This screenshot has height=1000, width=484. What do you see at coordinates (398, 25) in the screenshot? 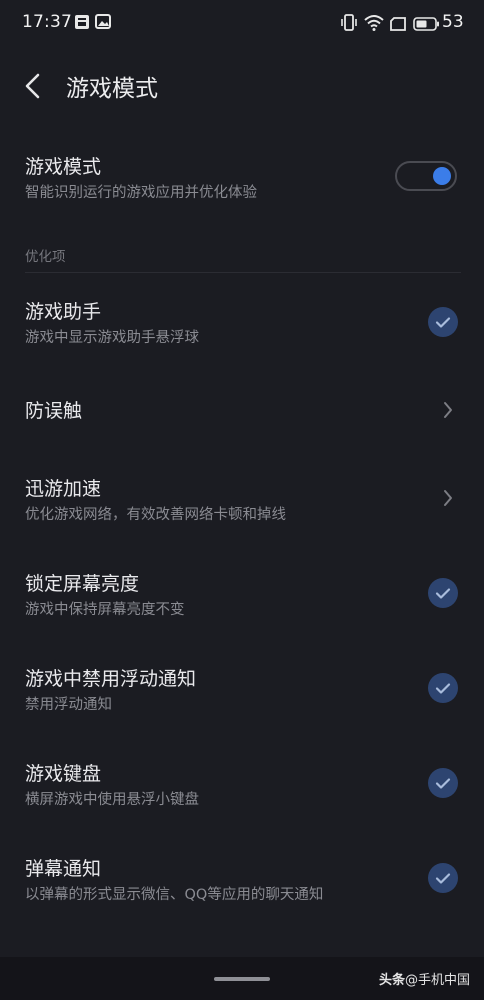
I see `sim-card-icon` at bounding box center [398, 25].